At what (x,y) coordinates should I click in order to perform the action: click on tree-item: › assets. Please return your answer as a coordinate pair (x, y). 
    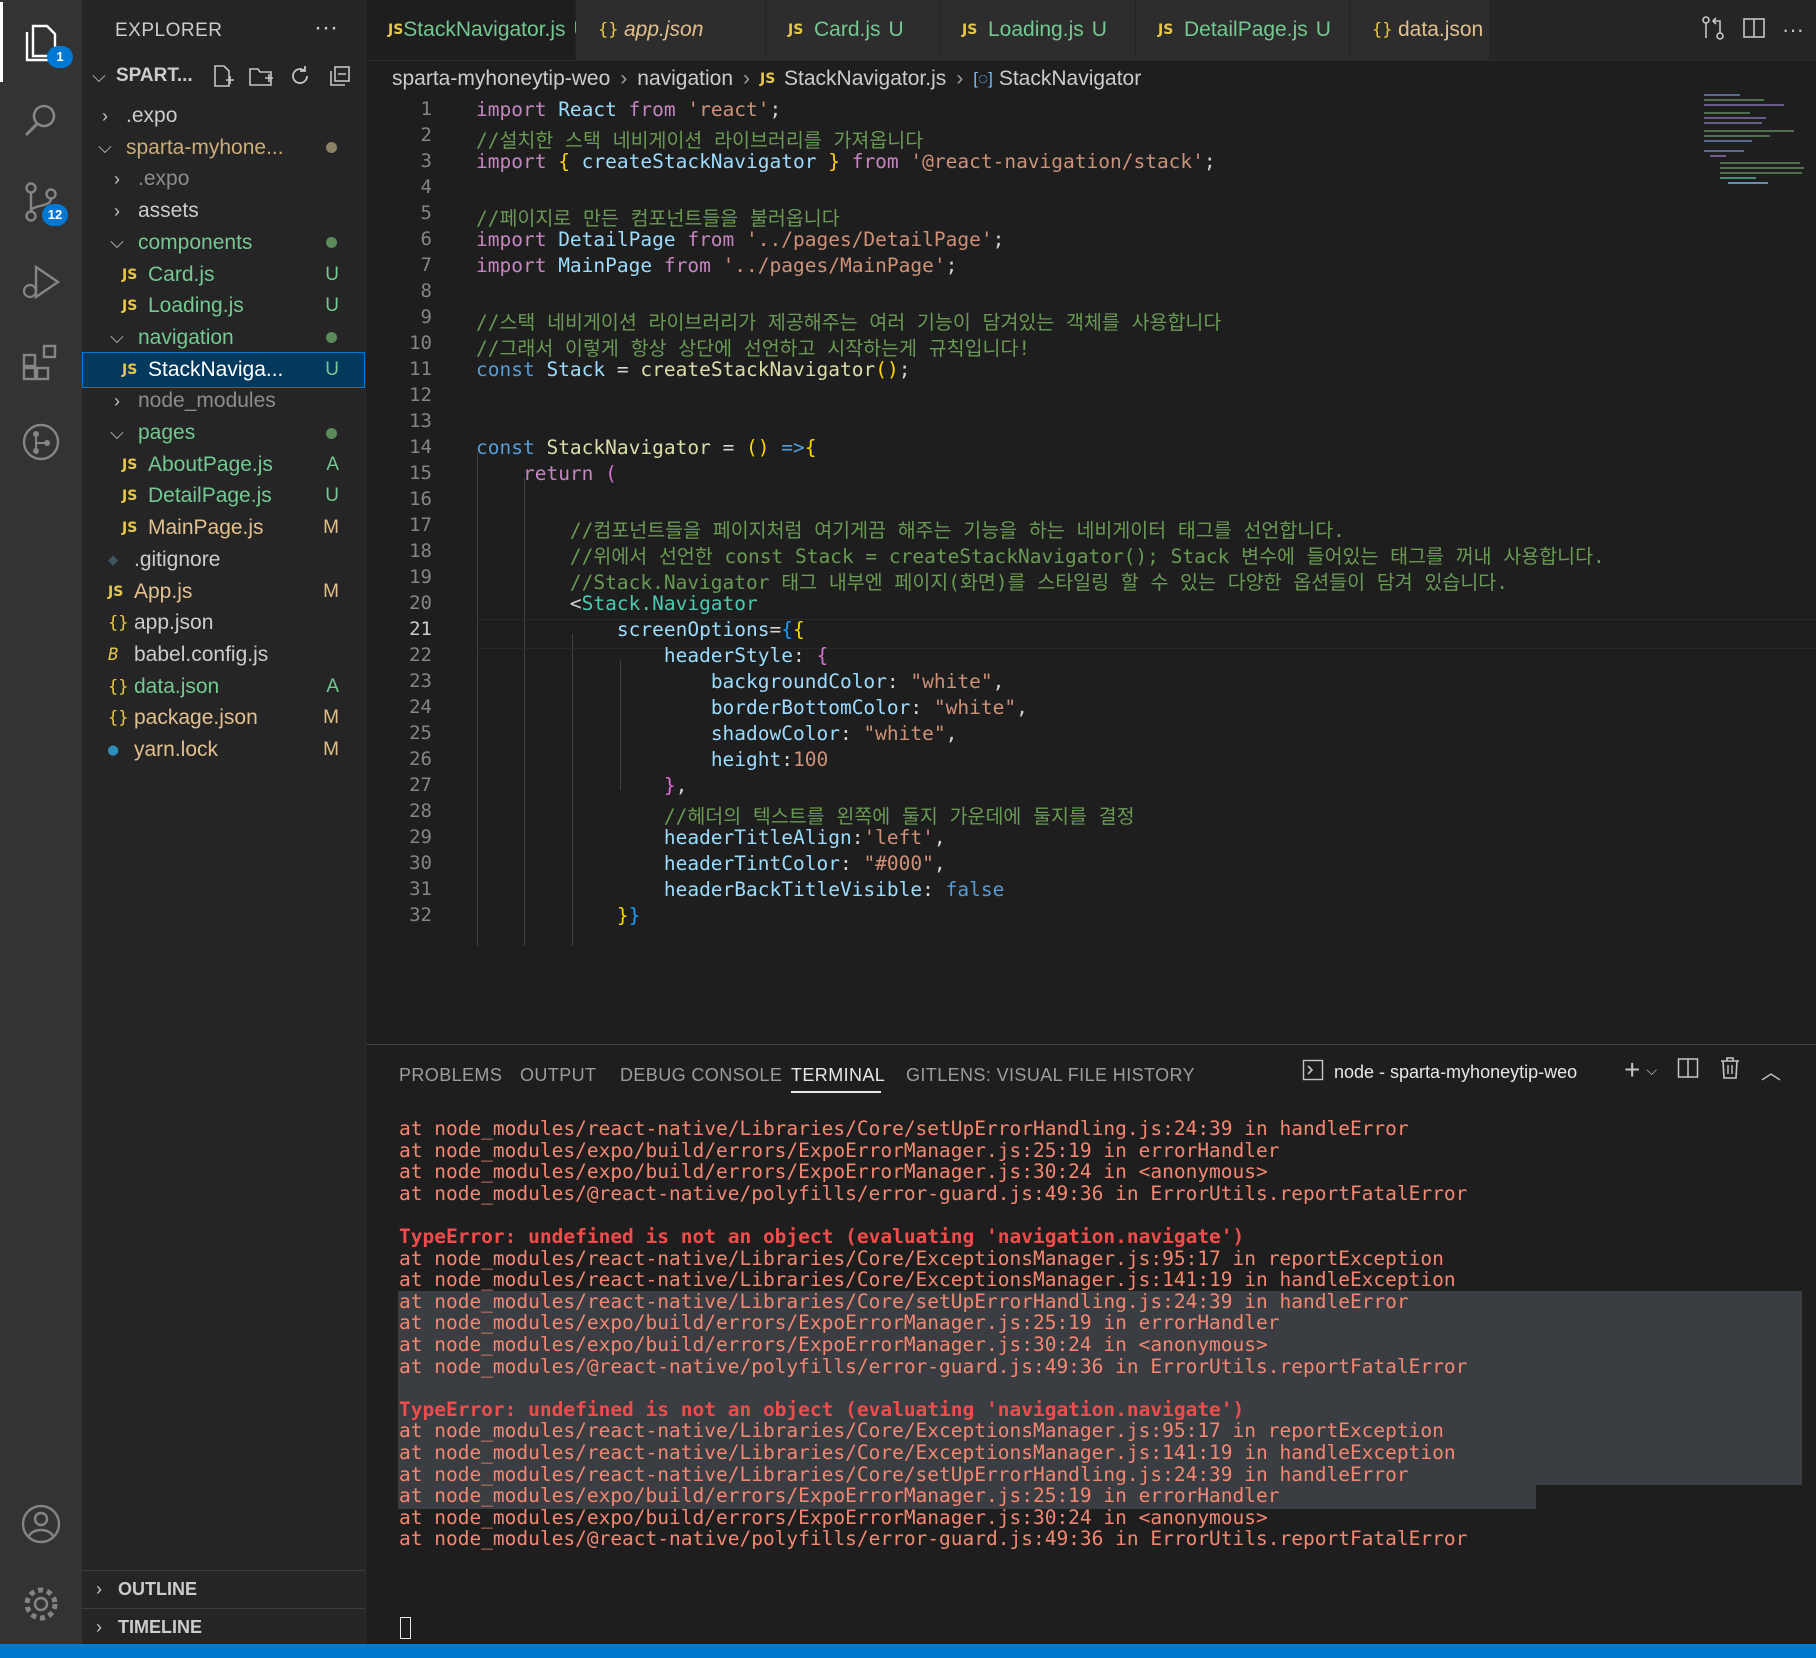
    Looking at the image, I should click on (223, 211).